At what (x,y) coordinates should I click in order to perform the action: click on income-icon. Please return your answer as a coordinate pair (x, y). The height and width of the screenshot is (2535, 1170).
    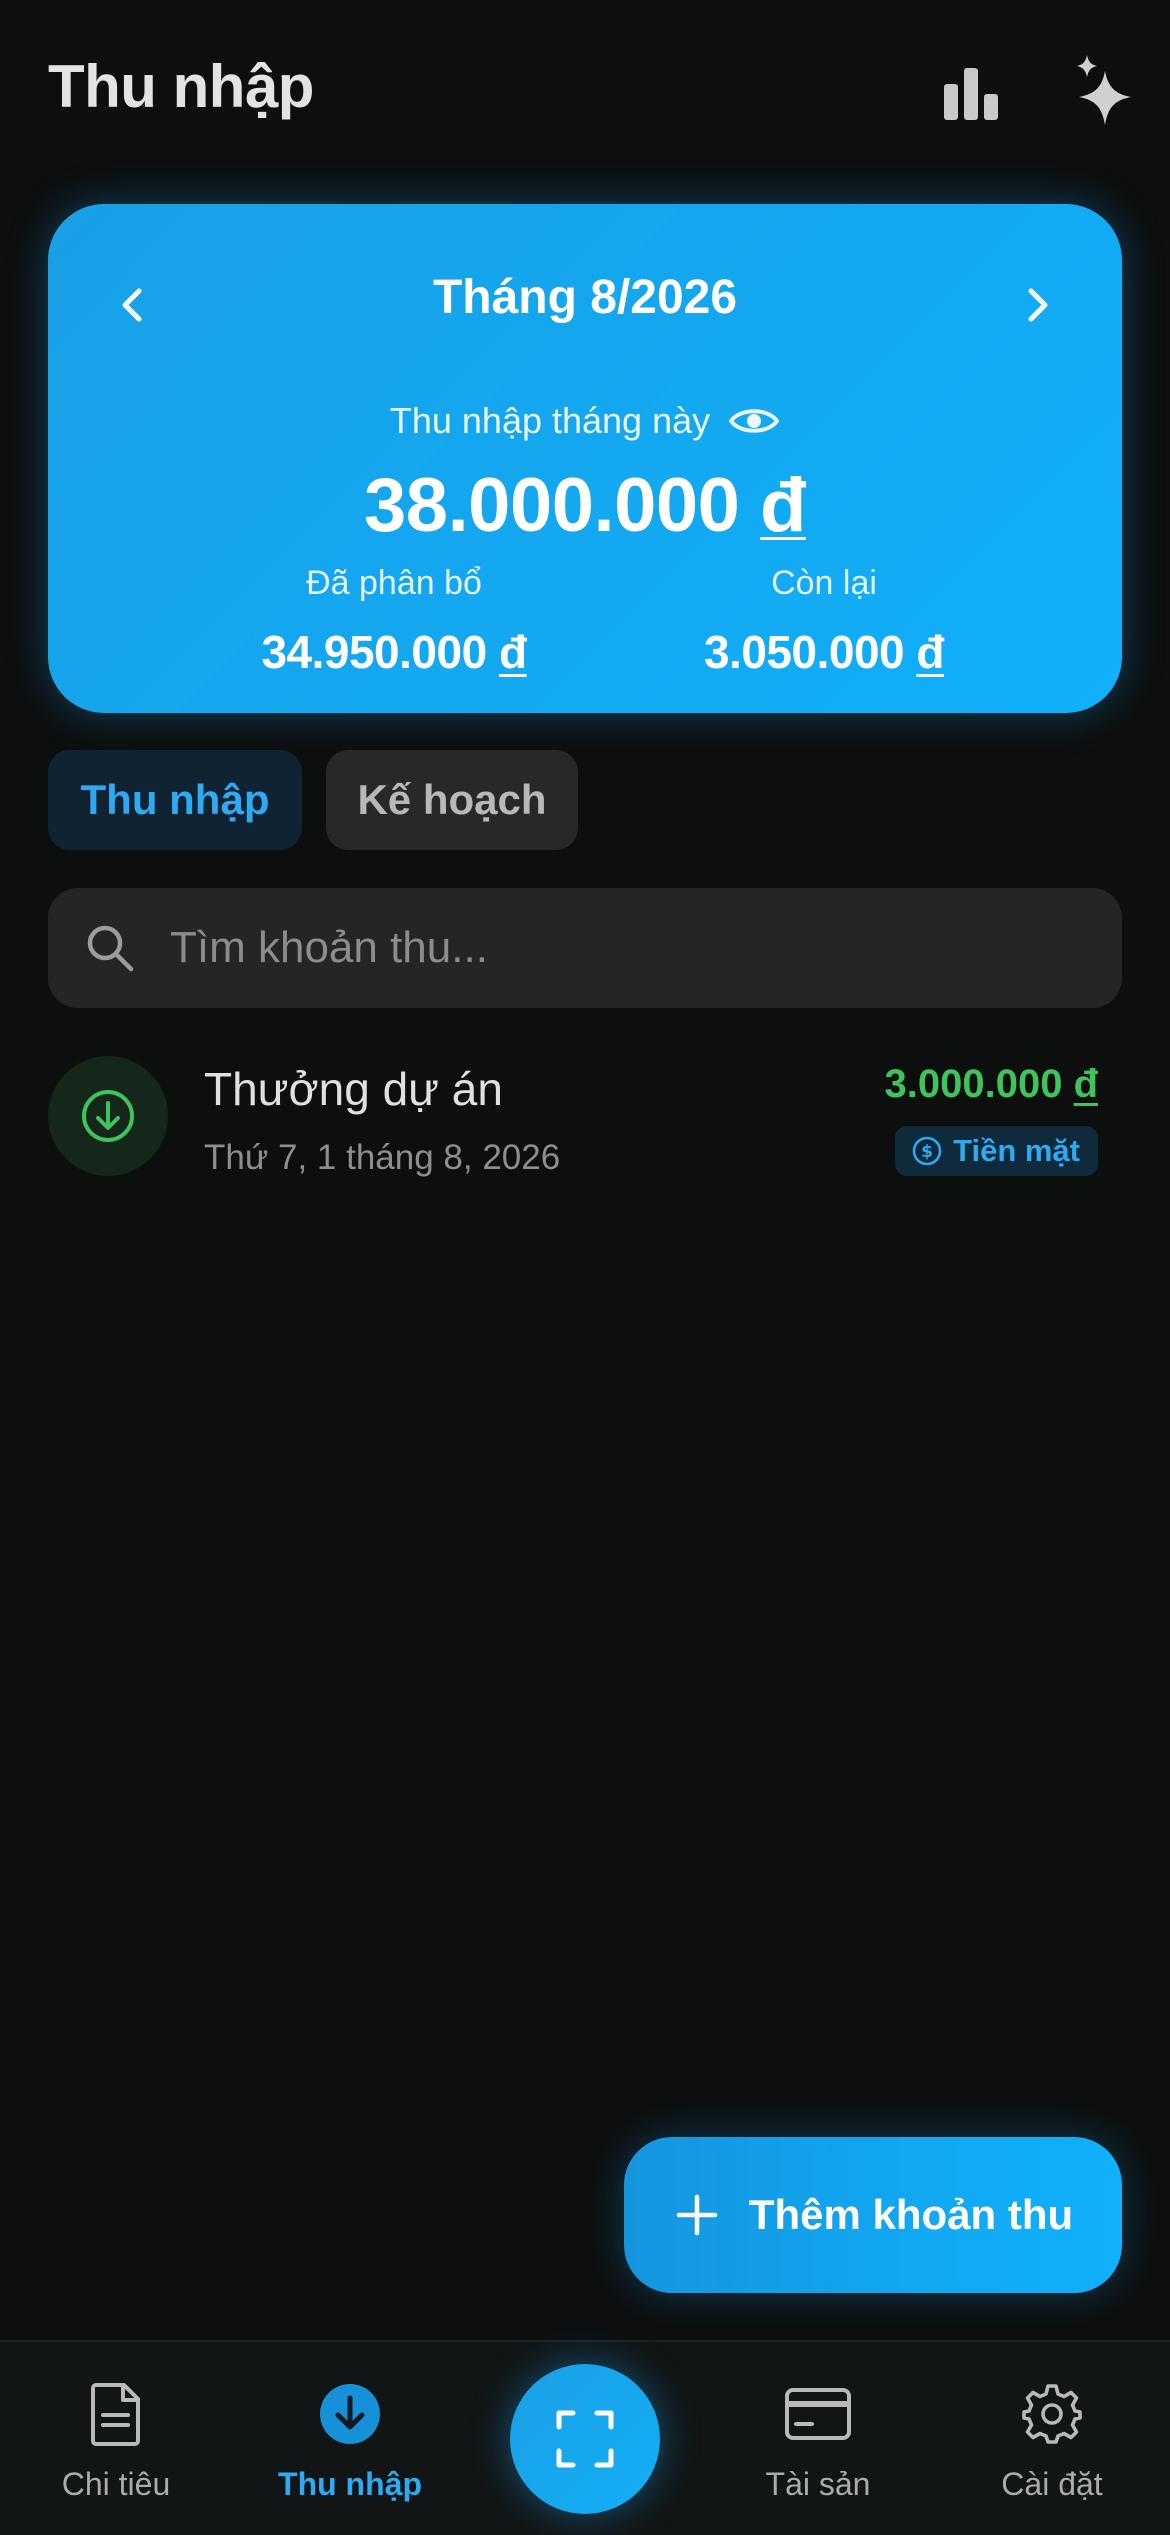
    Looking at the image, I should click on (350, 2414).